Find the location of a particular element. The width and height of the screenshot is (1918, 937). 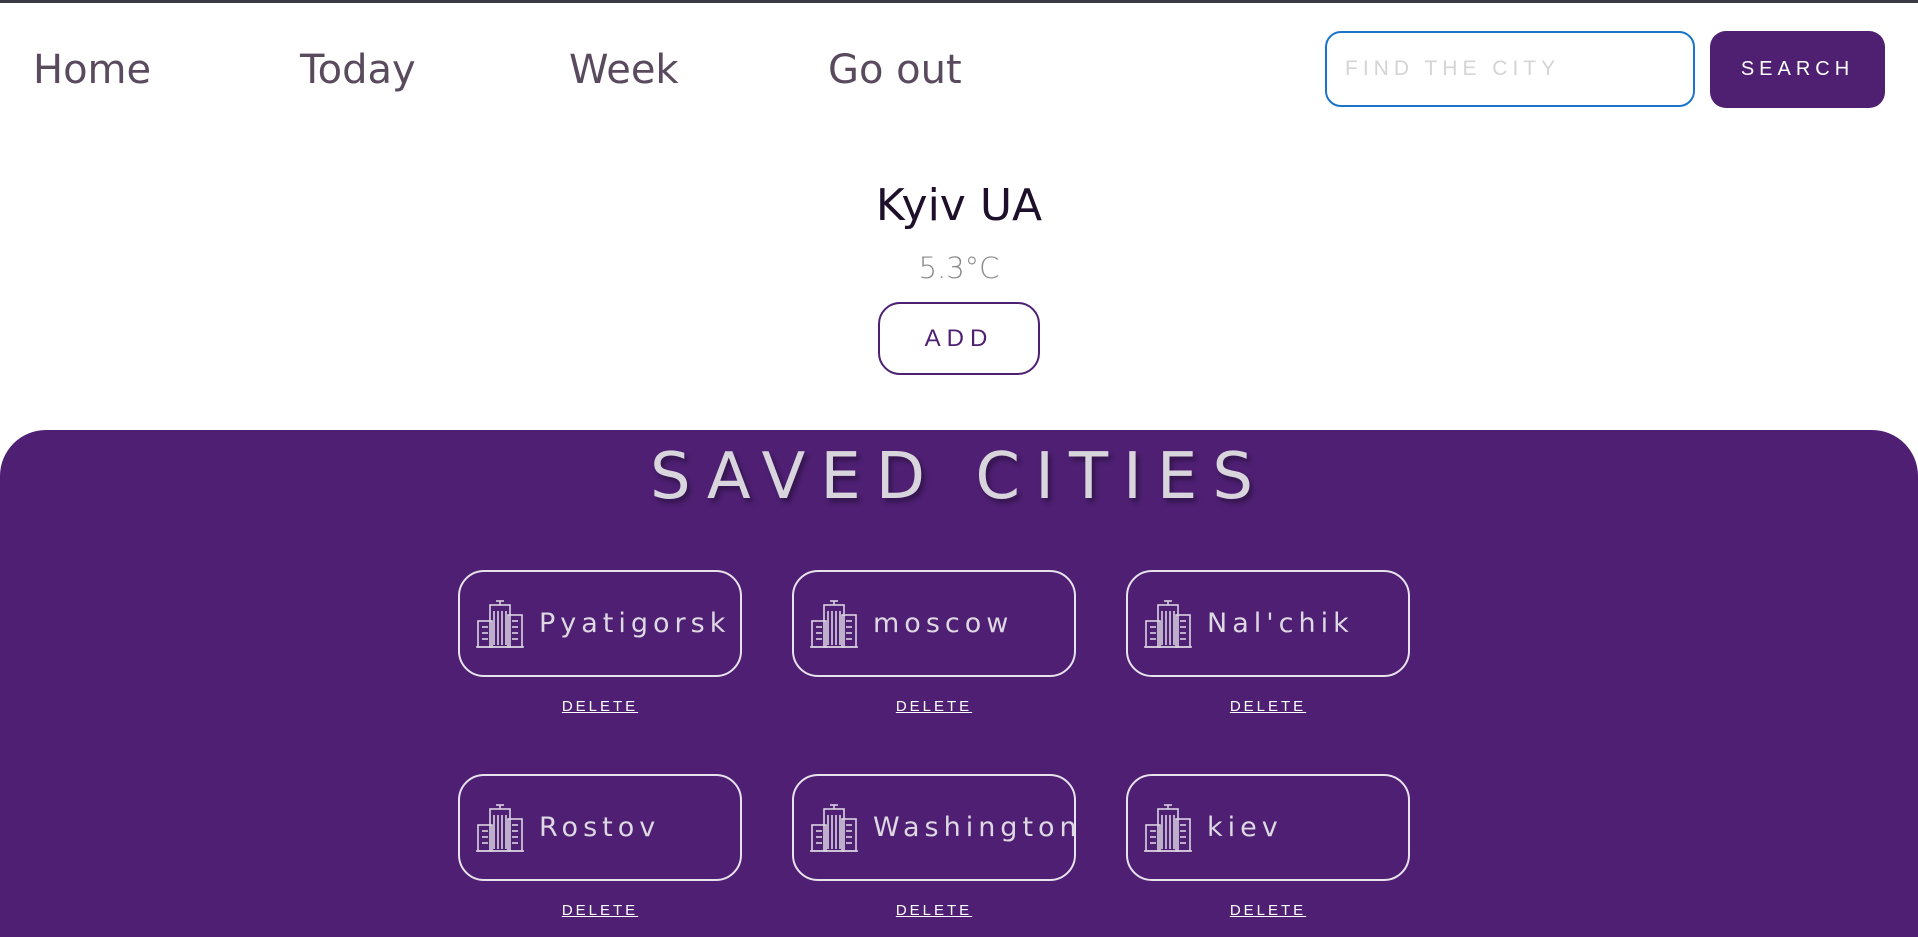

saved-city-card: Pyatigorsk is located at coordinates (600, 623).